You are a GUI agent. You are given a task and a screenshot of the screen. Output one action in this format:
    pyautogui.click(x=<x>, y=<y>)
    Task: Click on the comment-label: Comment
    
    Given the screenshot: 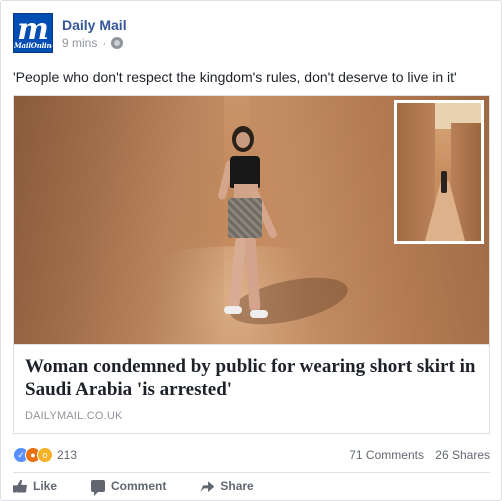 What is the action you would take?
    pyautogui.click(x=139, y=486)
    